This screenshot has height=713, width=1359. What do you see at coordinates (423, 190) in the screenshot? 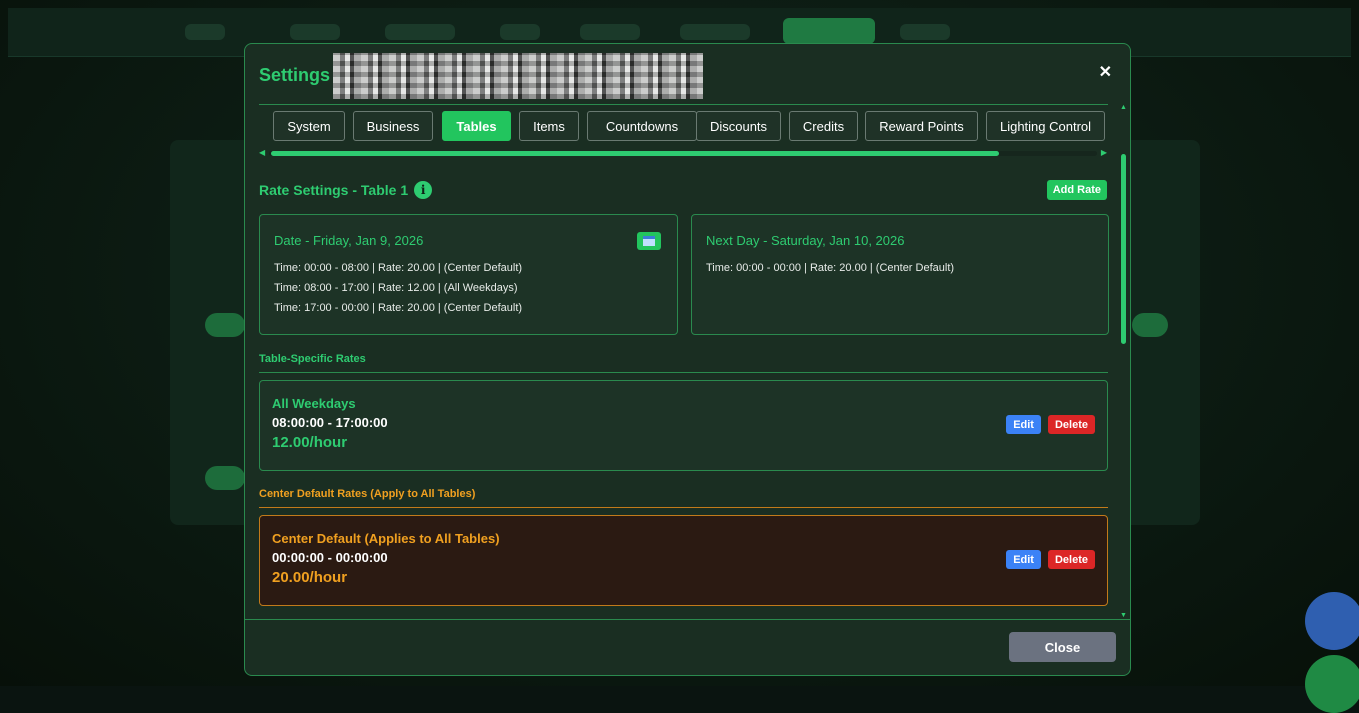
I see `info-icon: i` at bounding box center [423, 190].